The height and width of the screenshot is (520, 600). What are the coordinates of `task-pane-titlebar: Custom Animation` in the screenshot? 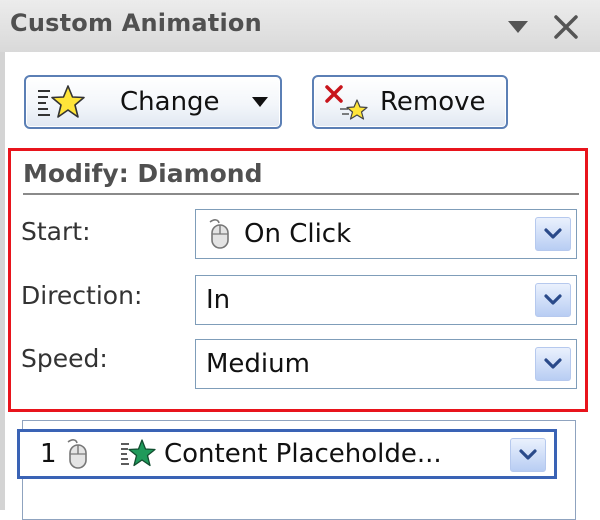 It's located at (300, 26).